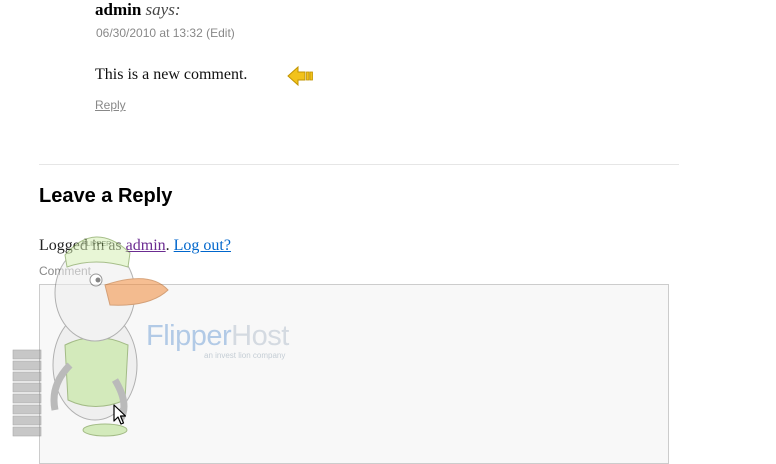 The width and height of the screenshot is (776, 464). I want to click on mascot-cap-text: FLIPPER, so click(96, 244).